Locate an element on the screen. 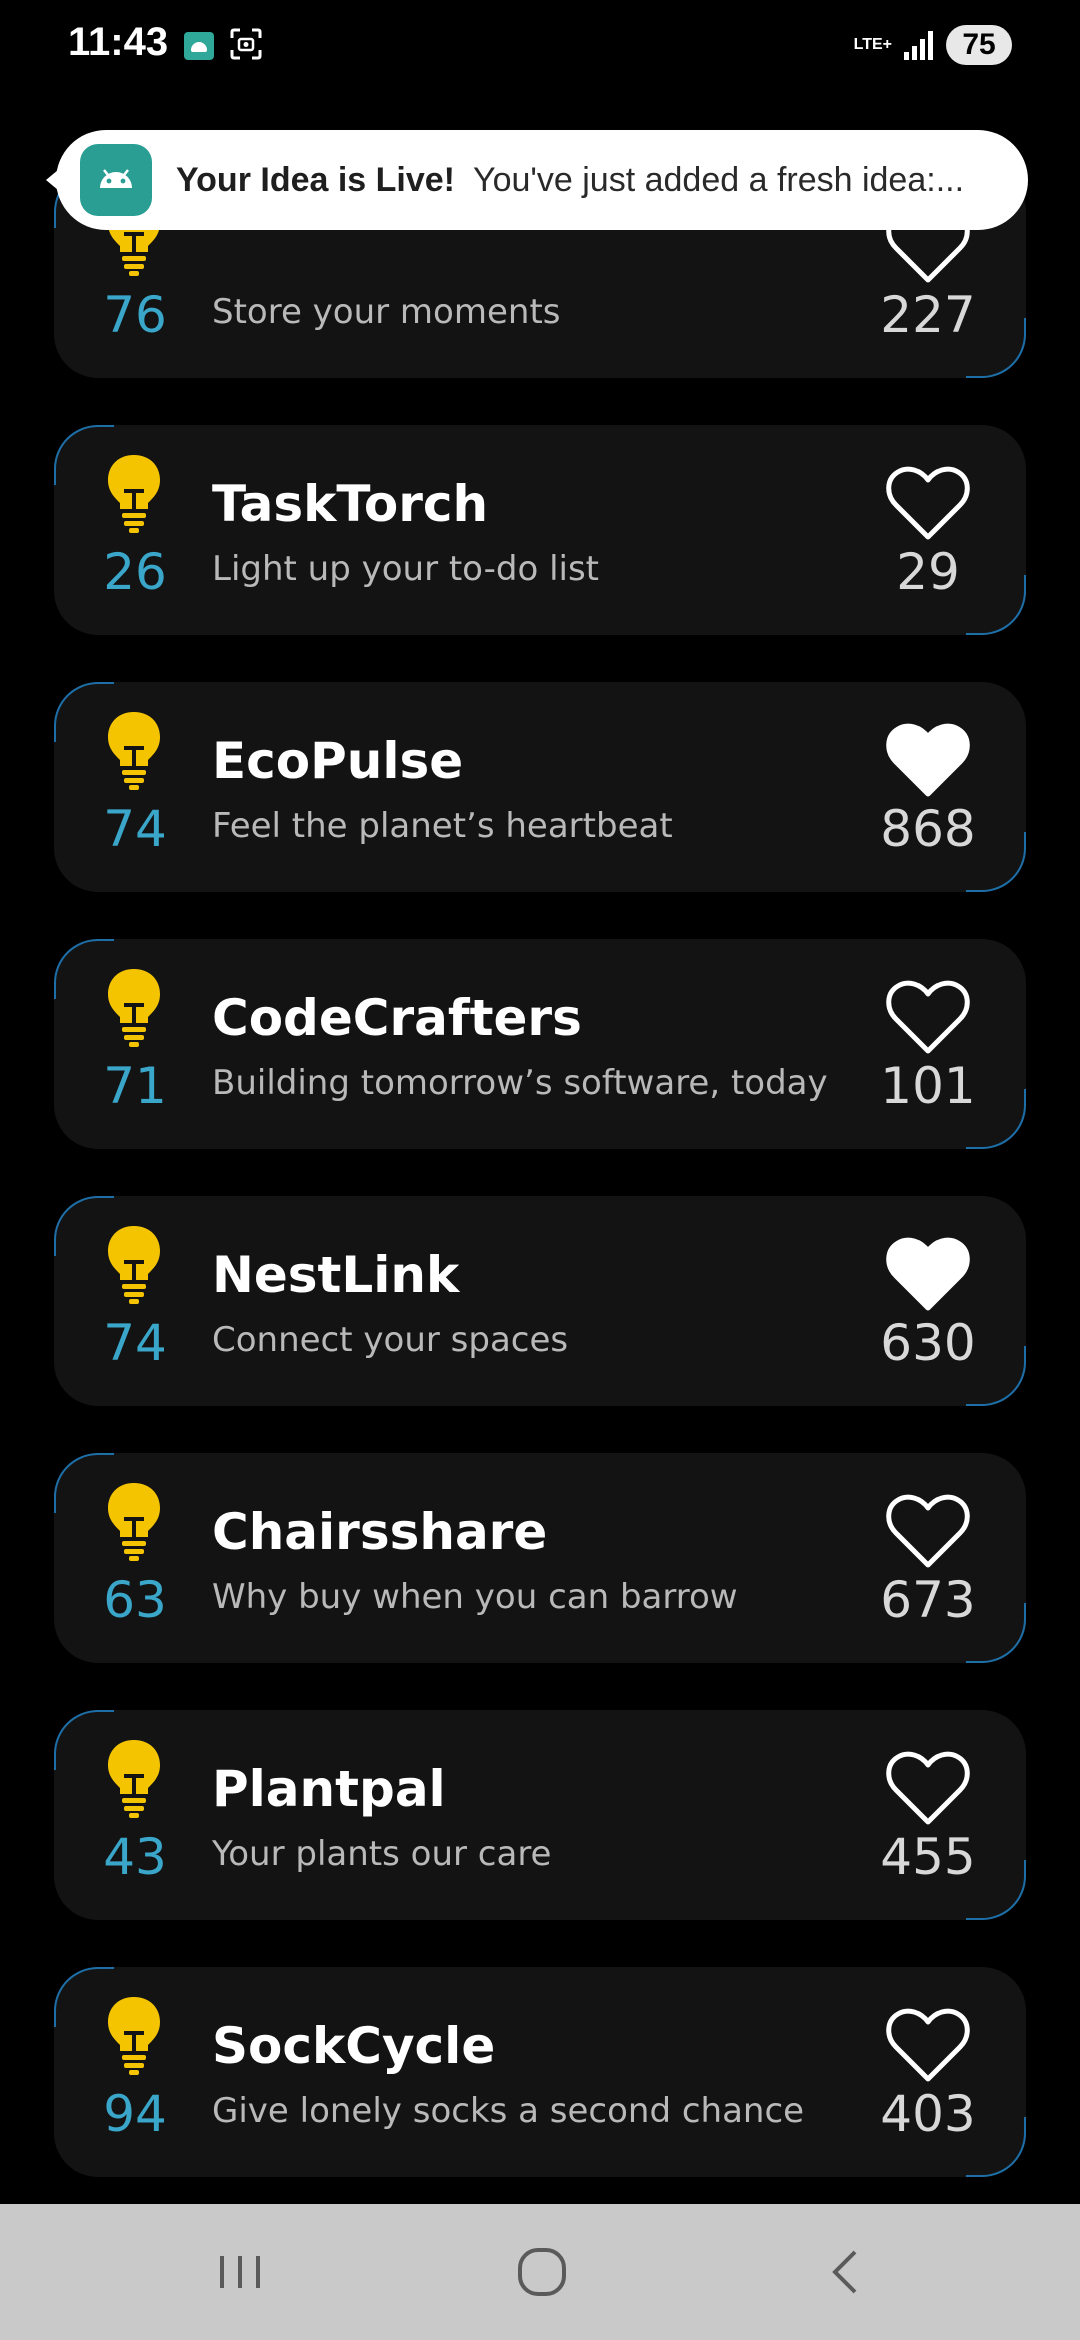  like-count: 101 is located at coordinates (928, 1086).